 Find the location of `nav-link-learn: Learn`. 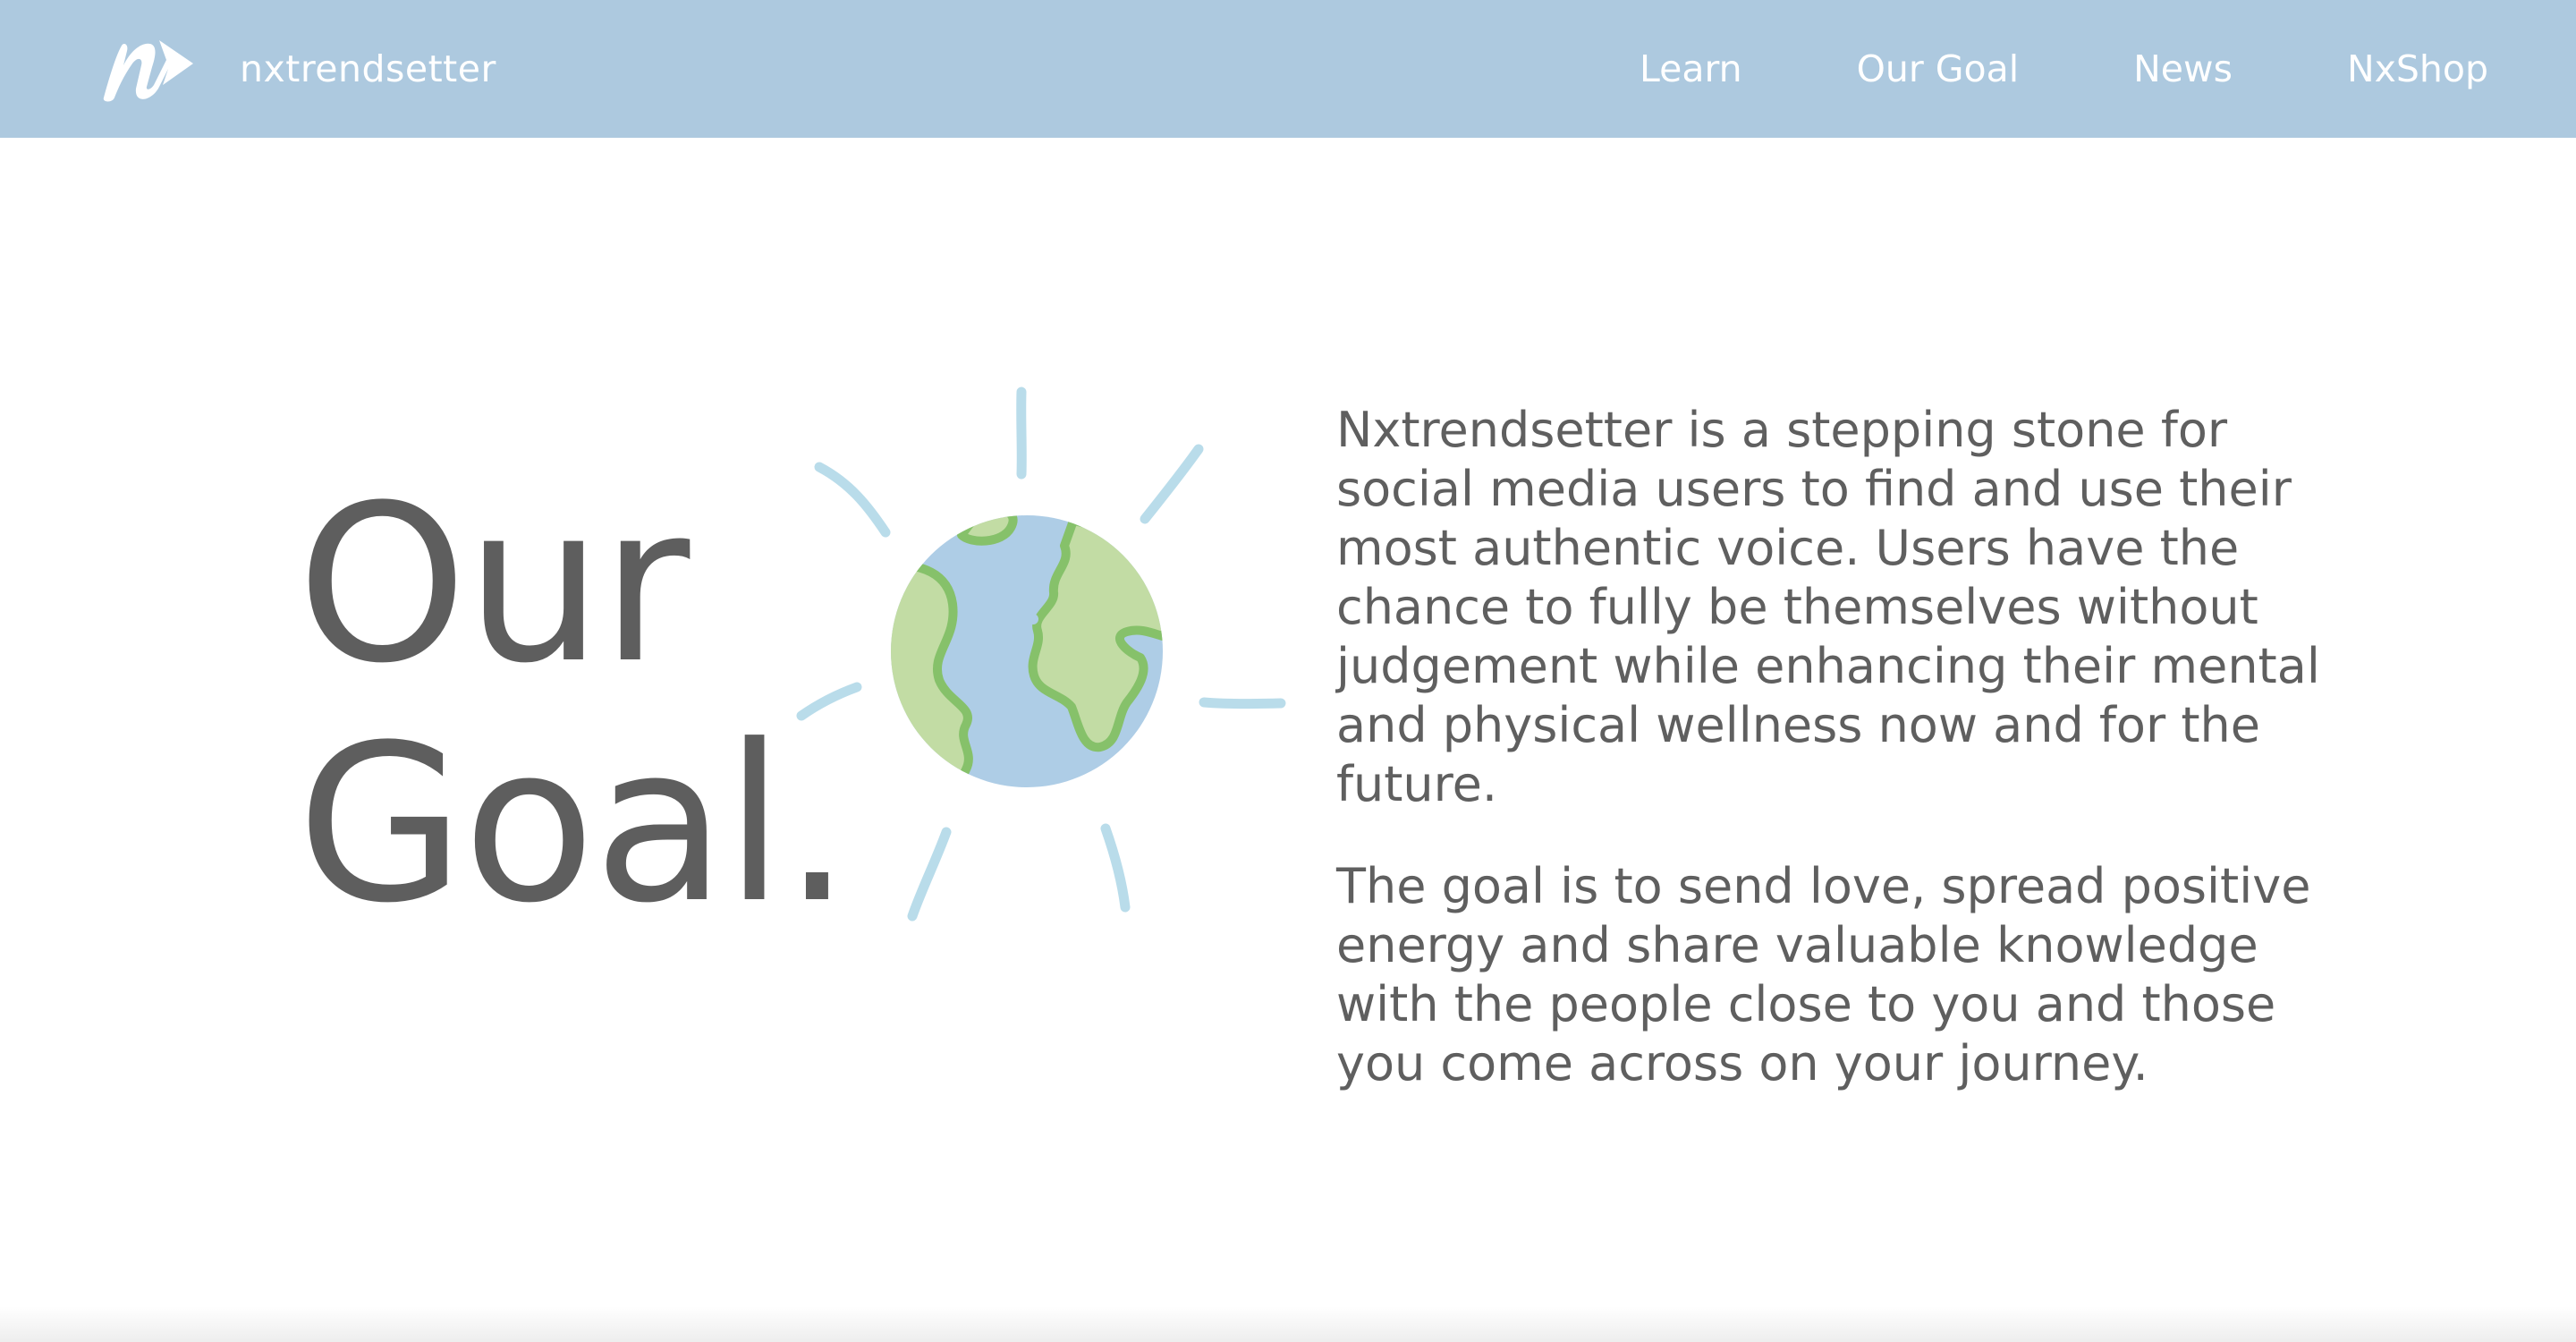

nav-link-learn: Learn is located at coordinates (1691, 69).